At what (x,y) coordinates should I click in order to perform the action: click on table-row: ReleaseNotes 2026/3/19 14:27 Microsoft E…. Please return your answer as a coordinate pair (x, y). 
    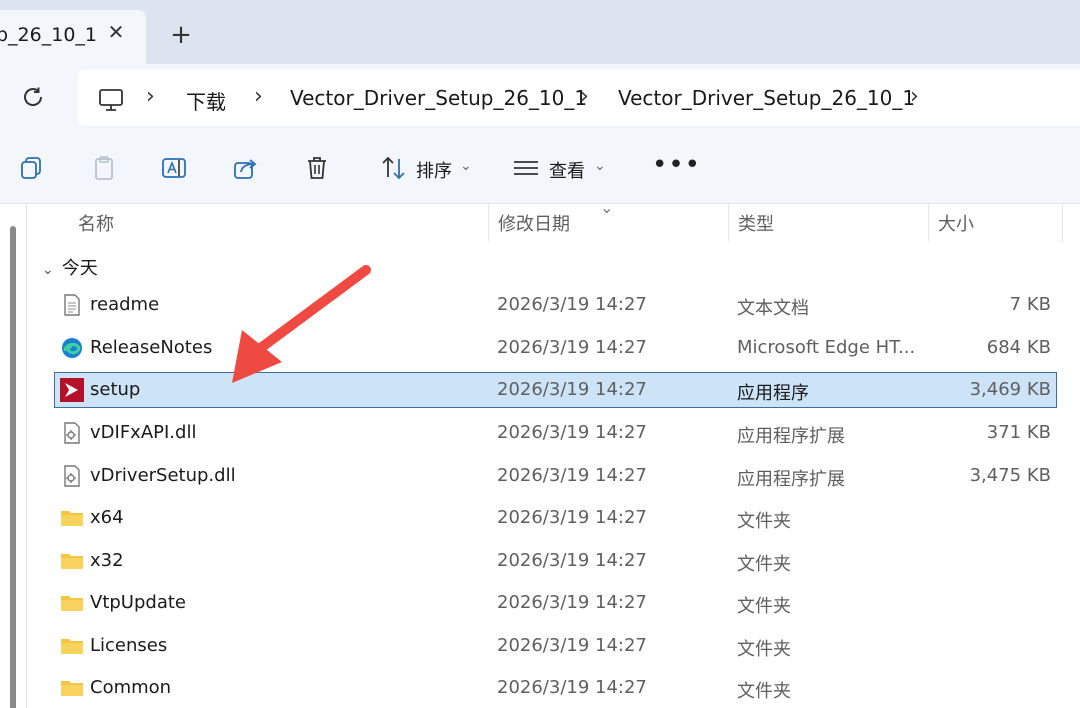
    Looking at the image, I should click on (555, 348).